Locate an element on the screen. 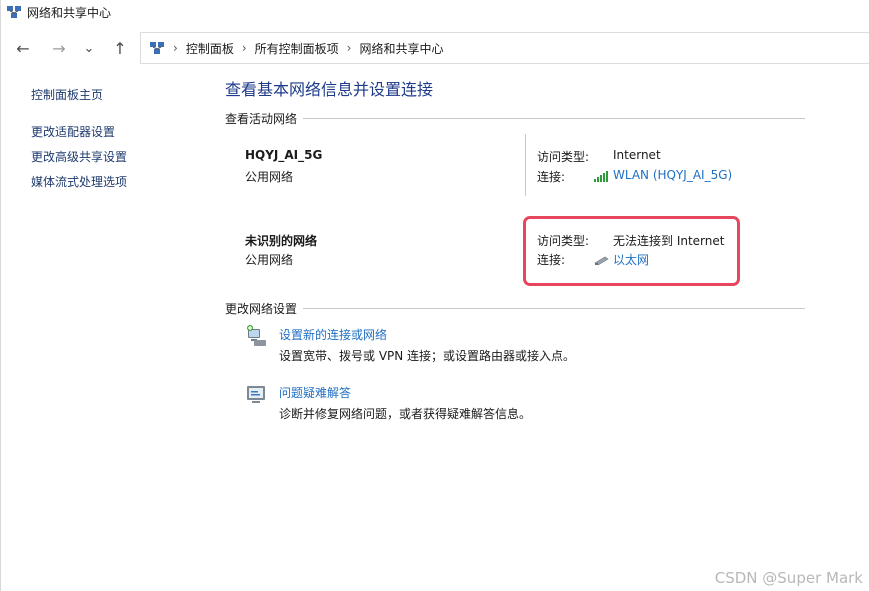 Image resolution: width=869 pixels, height=591 pixels. sidebar-link-adapter-settings: 更改适配器设置 is located at coordinates (121, 131).